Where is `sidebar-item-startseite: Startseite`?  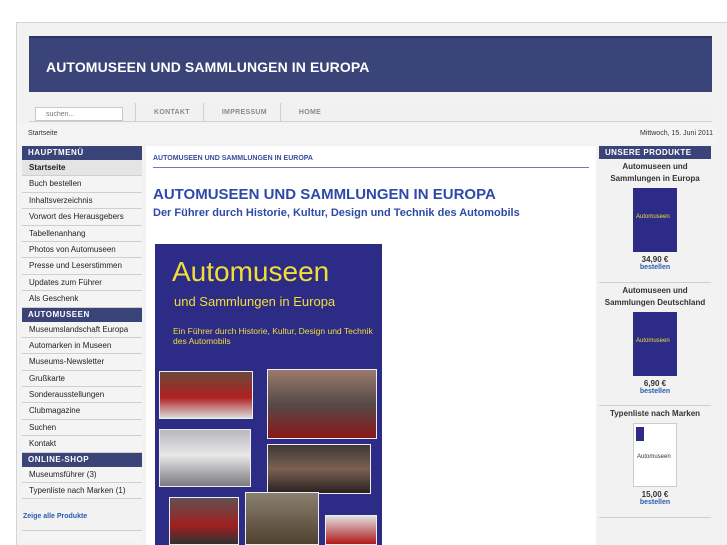 sidebar-item-startseite: Startseite is located at coordinates (82, 168).